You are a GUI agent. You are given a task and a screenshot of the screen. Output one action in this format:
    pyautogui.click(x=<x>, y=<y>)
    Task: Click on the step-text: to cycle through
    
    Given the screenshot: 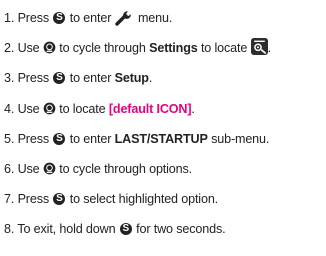 What is the action you would take?
    pyautogui.click(x=102, y=48)
    